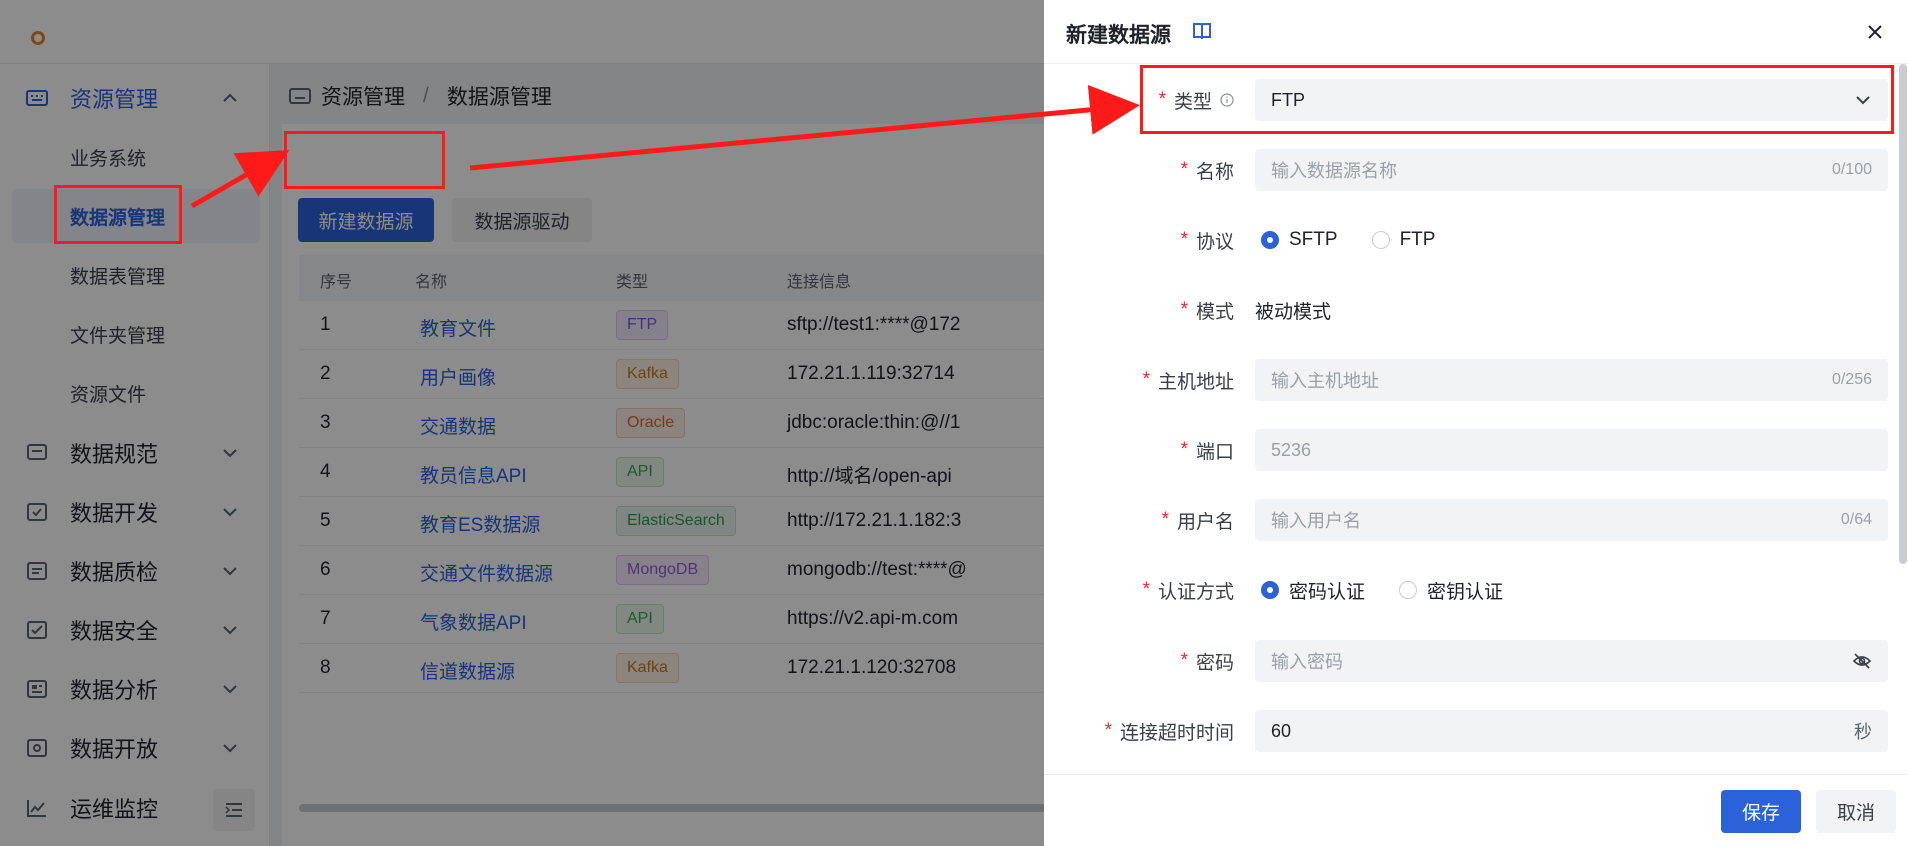  What do you see at coordinates (1903, 314) in the screenshot?
I see `drawer-vertical-scrollbar` at bounding box center [1903, 314].